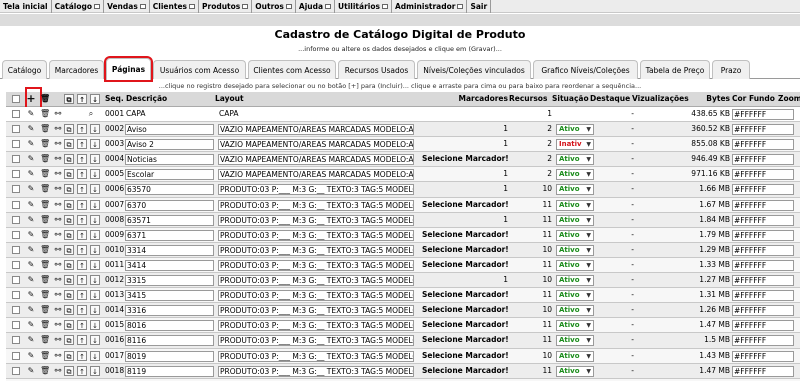  What do you see at coordinates (127, 6) in the screenshot?
I see `menu-item-2: Vendas` at bounding box center [127, 6].